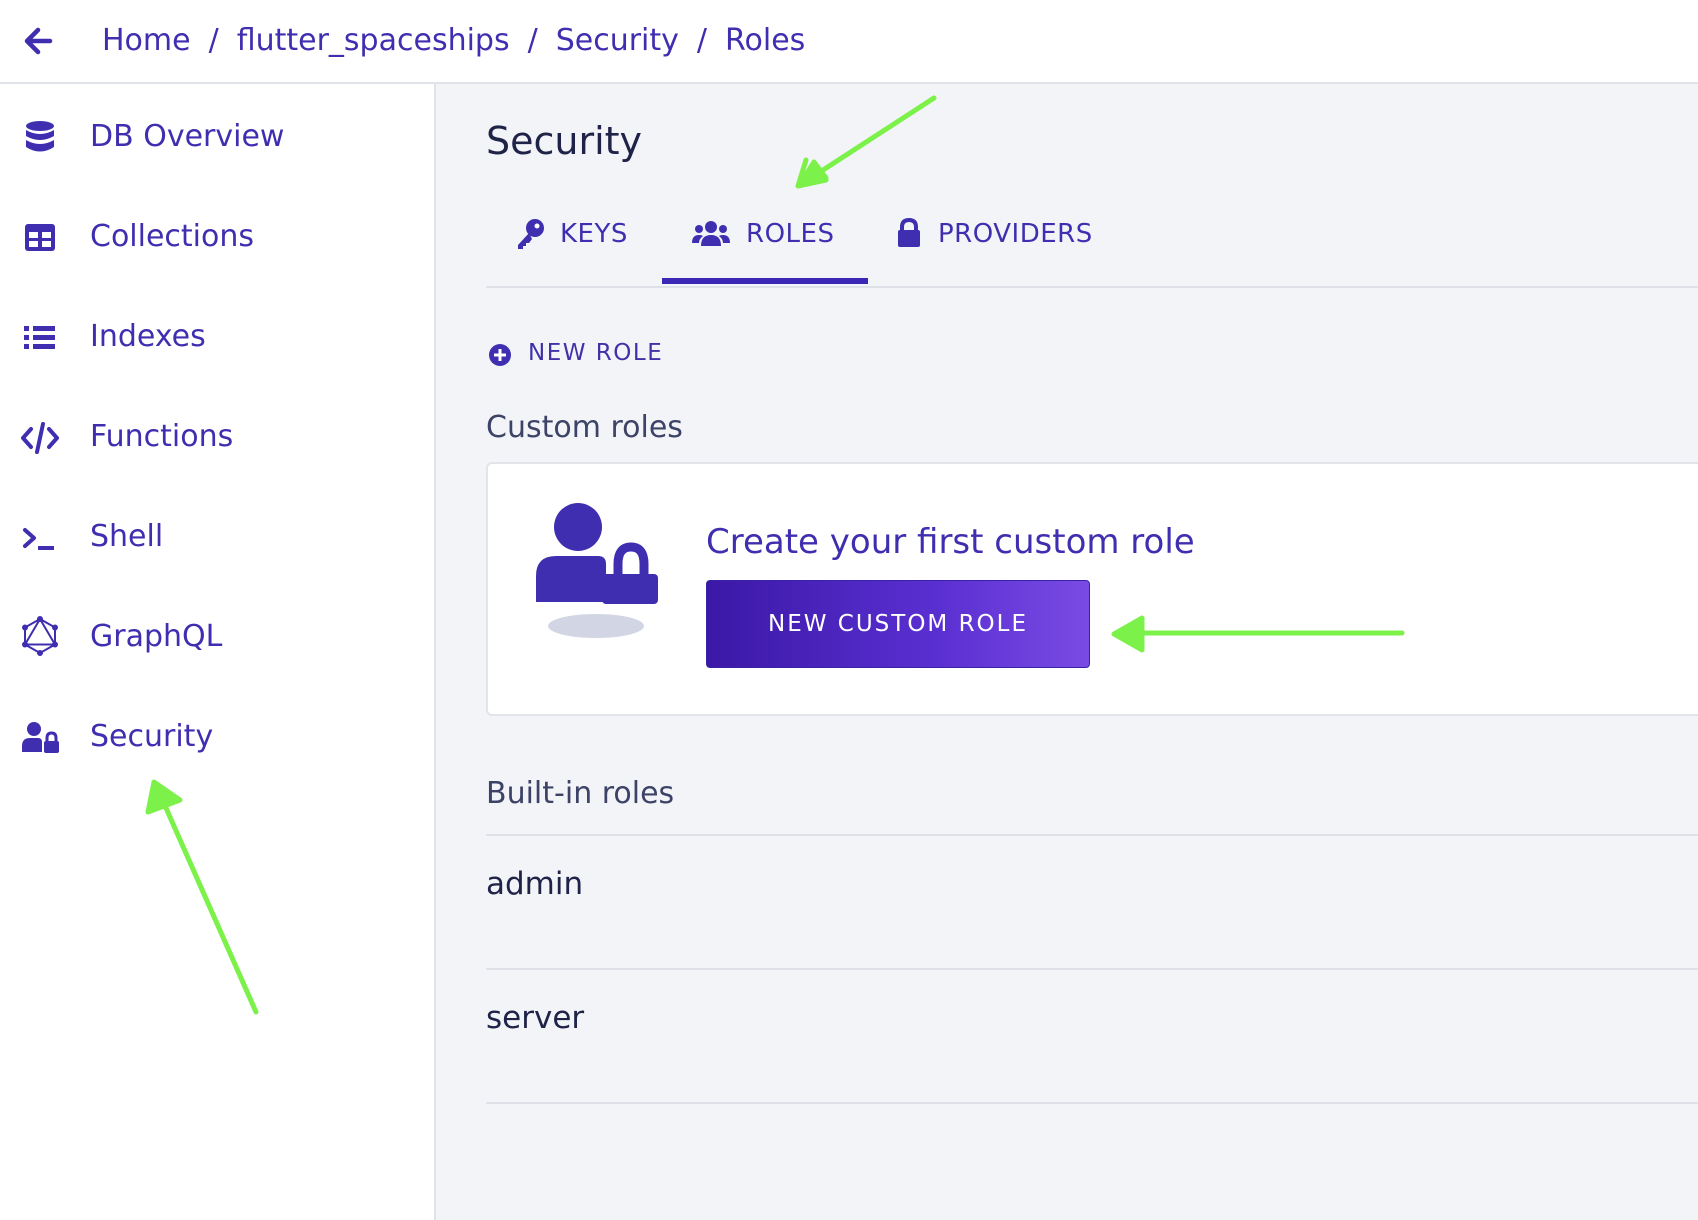 This screenshot has width=1698, height=1220. What do you see at coordinates (217, 738) in the screenshot?
I see `sidebar-item-security: Security` at bounding box center [217, 738].